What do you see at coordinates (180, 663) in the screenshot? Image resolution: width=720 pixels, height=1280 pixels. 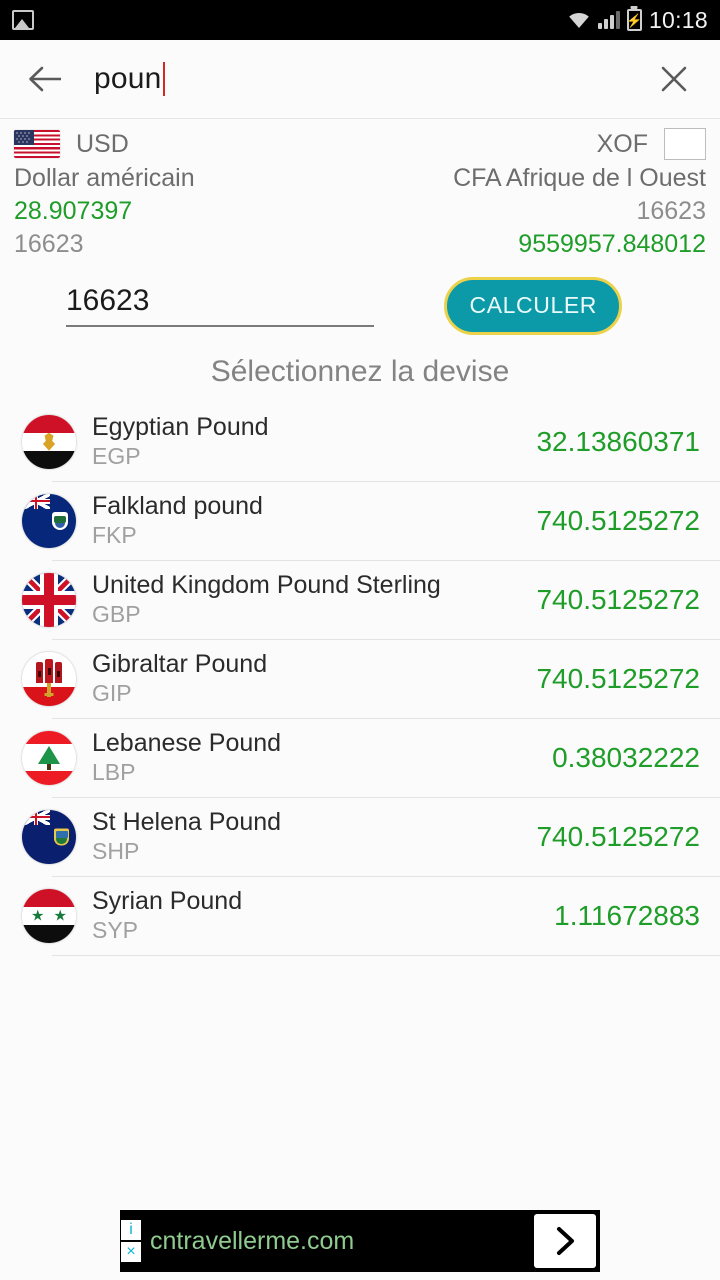 I see `currency-name: Gibraltar Pound` at bounding box center [180, 663].